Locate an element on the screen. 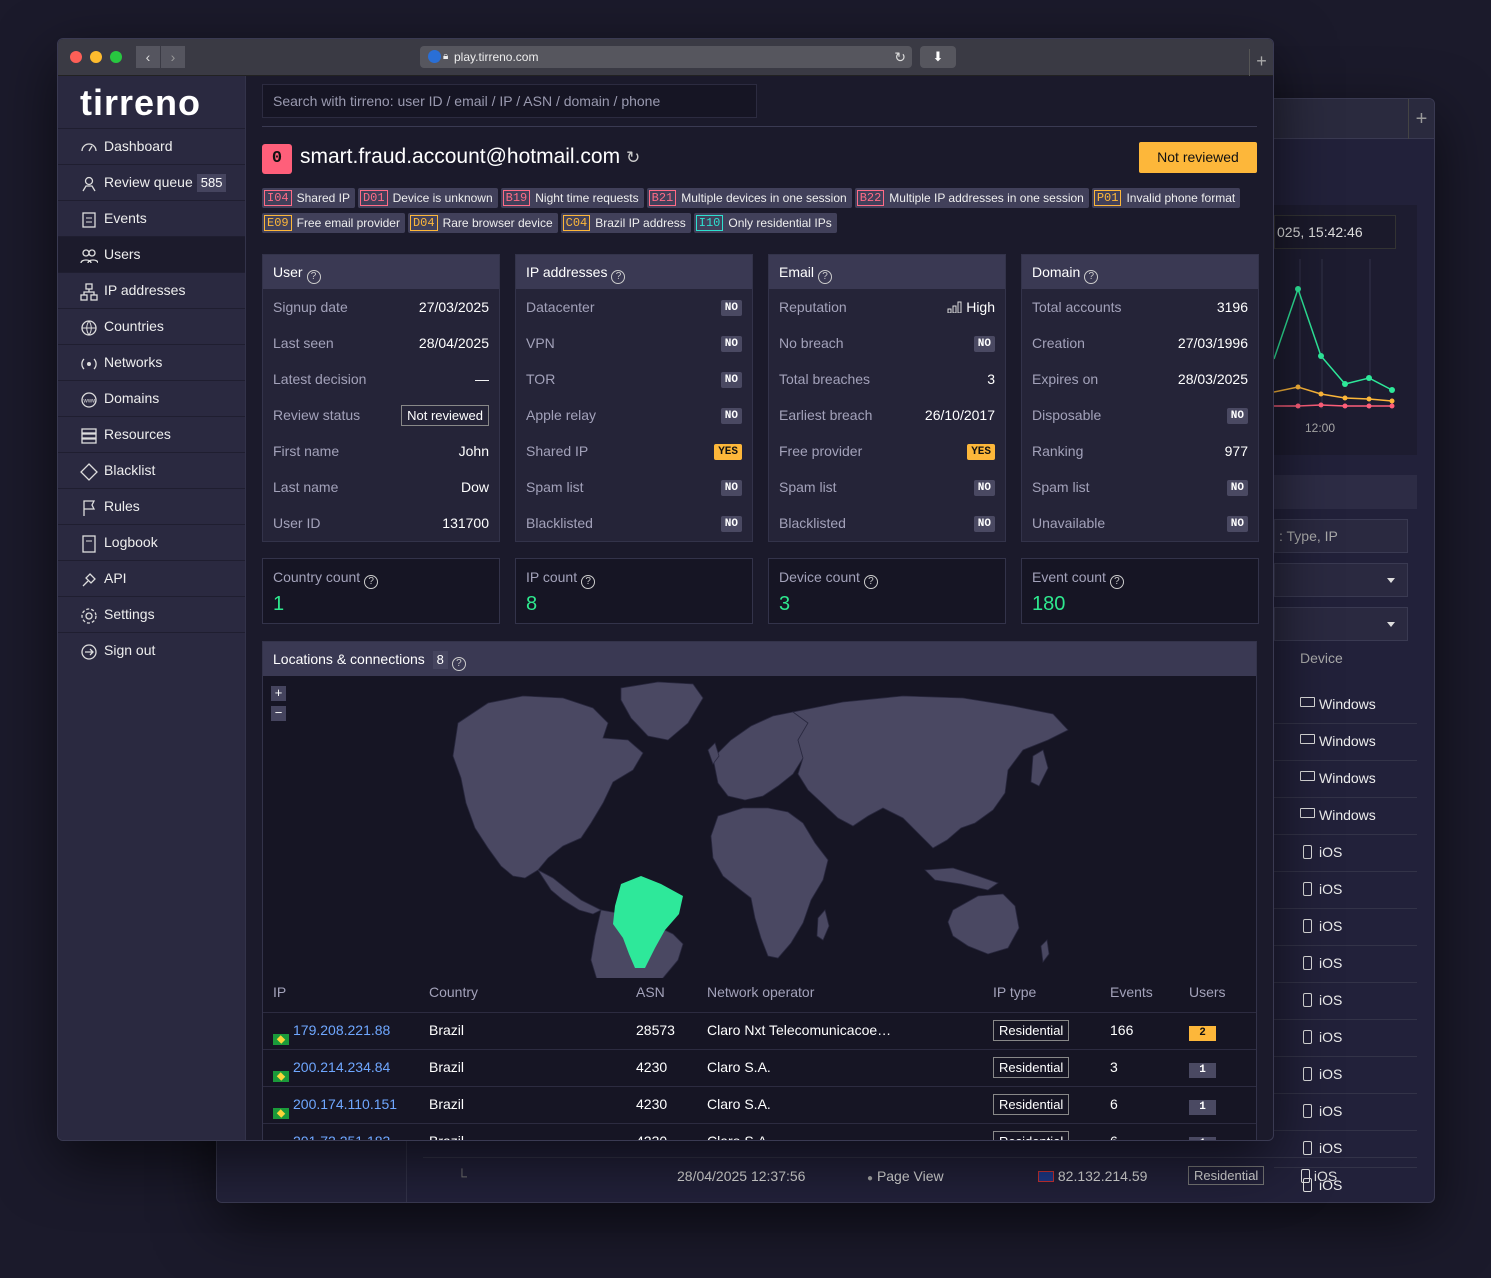 The height and width of the screenshot is (1278, 1491). sidebar-item-api: API is located at coordinates (151, 578).